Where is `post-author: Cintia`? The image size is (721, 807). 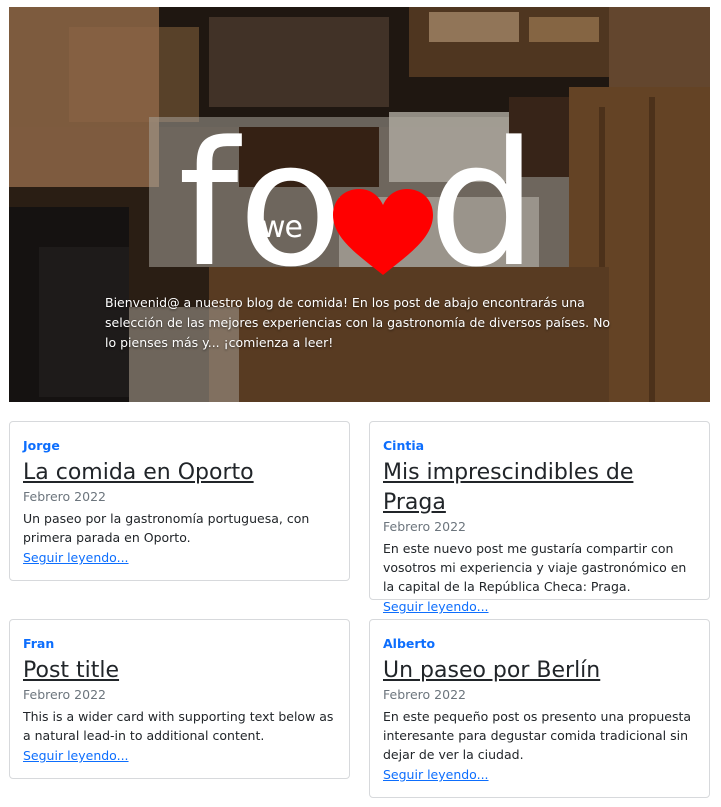 post-author: Cintia is located at coordinates (404, 445).